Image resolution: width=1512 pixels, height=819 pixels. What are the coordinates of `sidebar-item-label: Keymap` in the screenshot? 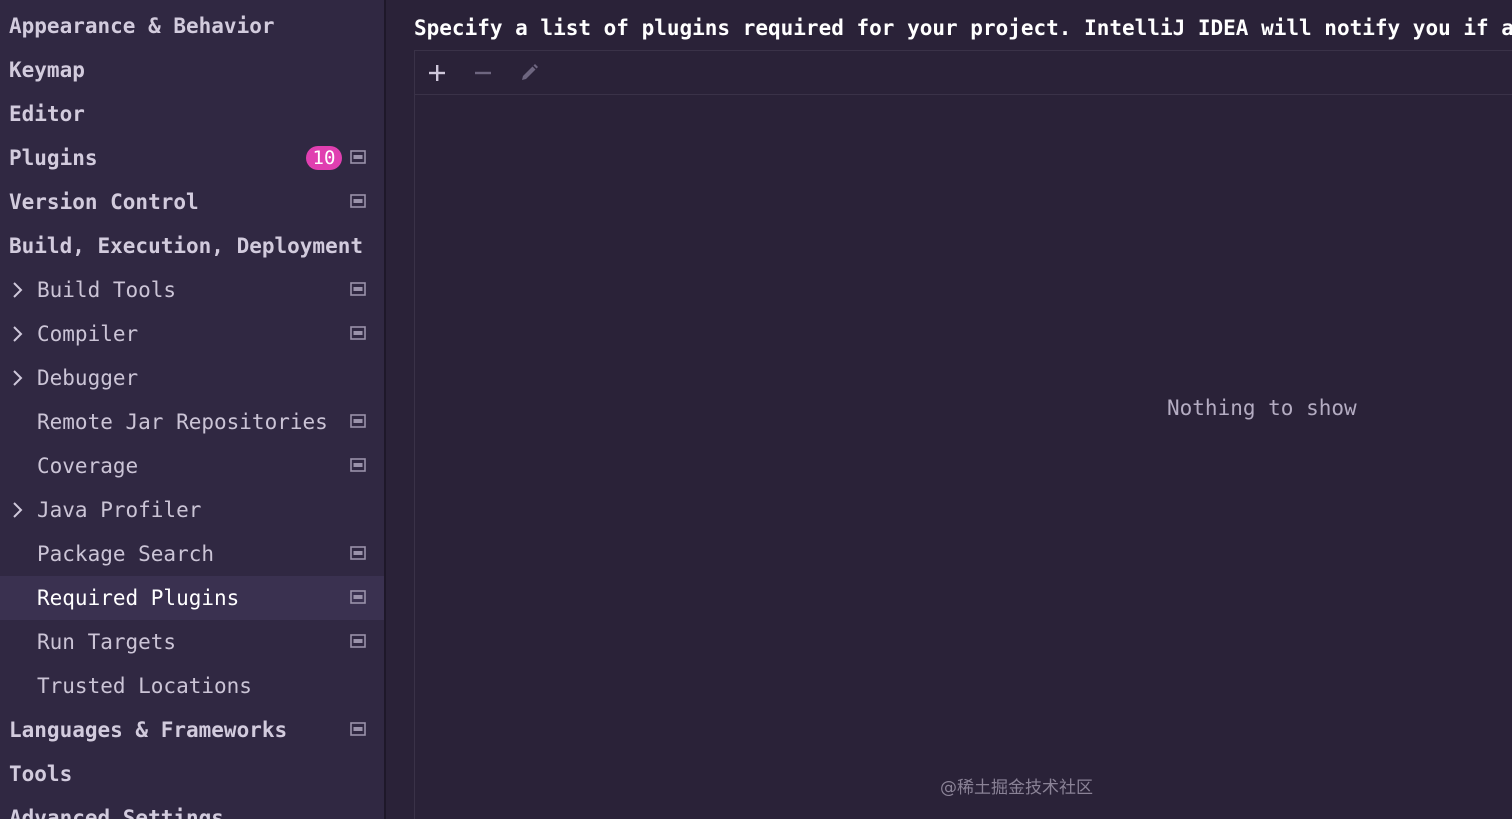 It's located at (47, 70).